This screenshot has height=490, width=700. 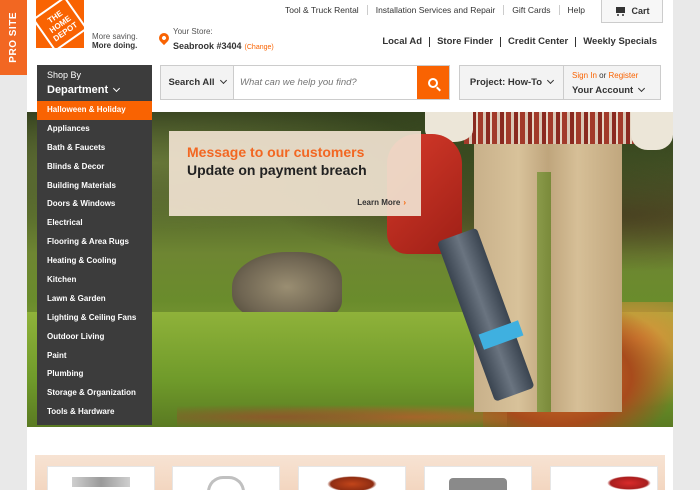 I want to click on dept-lighting-fans: Lighting & Ceiling Fans, so click(x=94, y=318).